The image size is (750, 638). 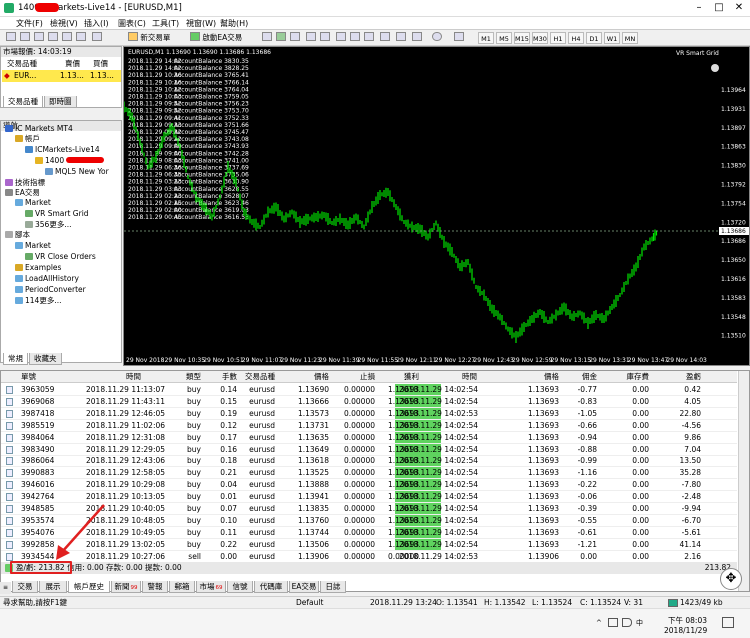 What do you see at coordinates (683, 377) in the screenshot?
I see `col-header: 盈虧` at bounding box center [683, 377].